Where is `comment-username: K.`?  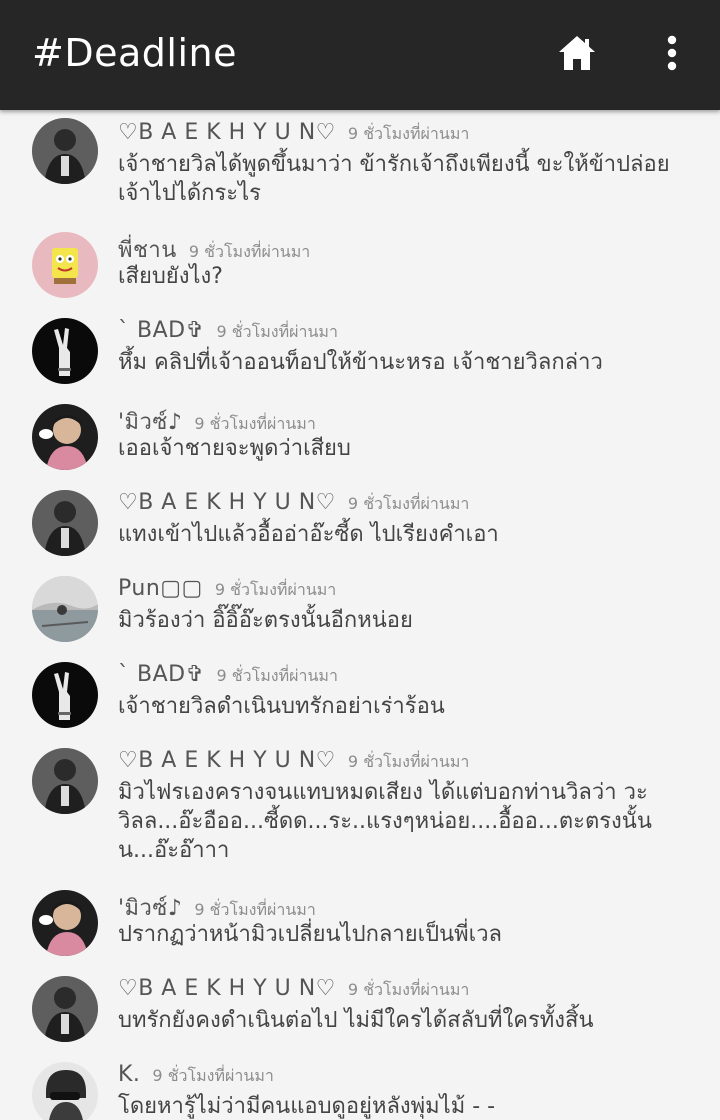 comment-username: K. is located at coordinates (129, 1074).